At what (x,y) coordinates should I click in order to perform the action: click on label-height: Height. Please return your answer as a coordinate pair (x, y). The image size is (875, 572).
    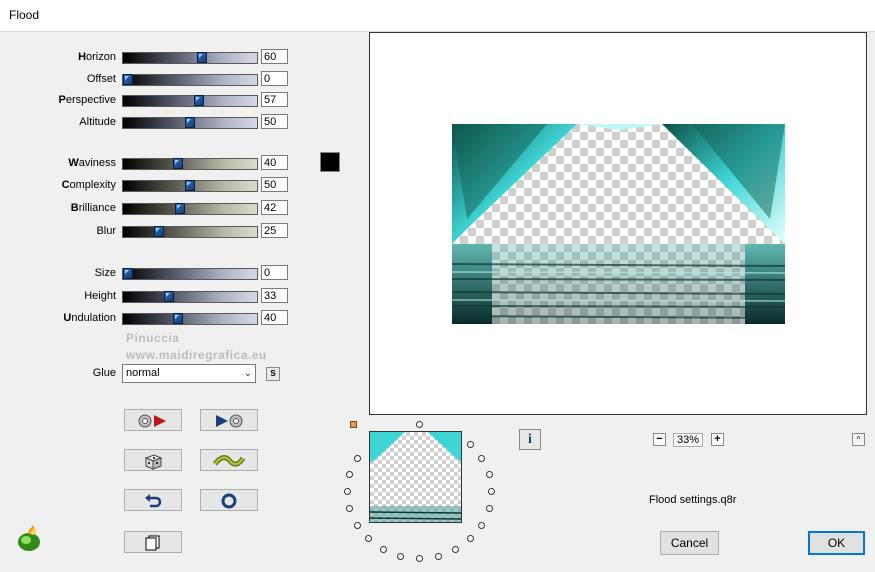
    Looking at the image, I should click on (100, 296).